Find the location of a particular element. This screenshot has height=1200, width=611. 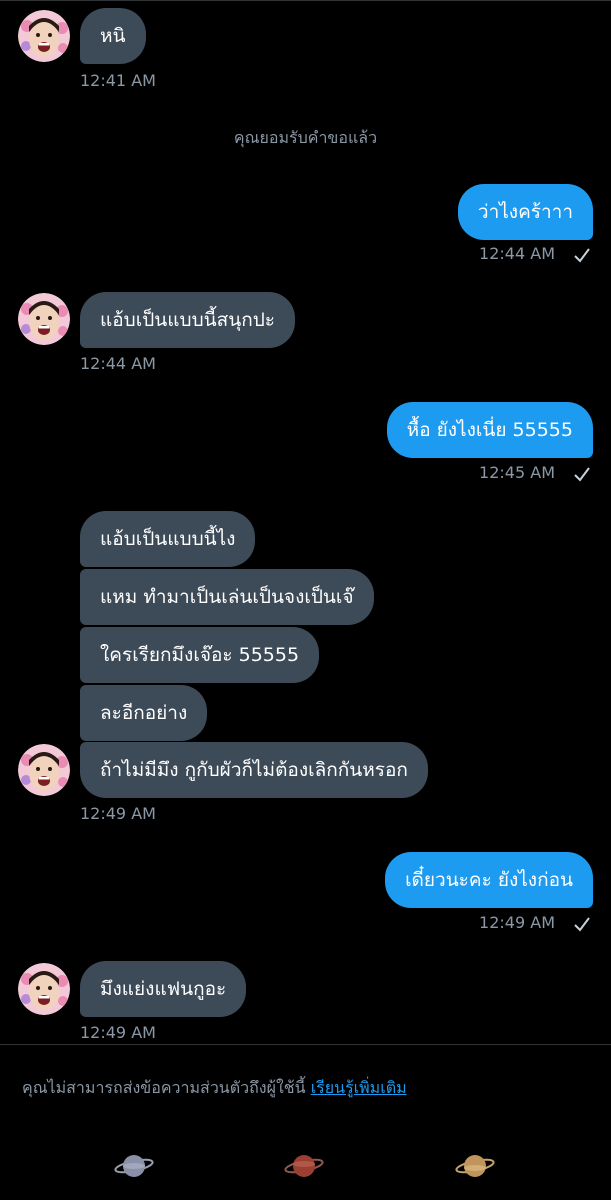

incoming-message: แอ้บเป็นแบบนี้สนุกปะ is located at coordinates (187, 320).